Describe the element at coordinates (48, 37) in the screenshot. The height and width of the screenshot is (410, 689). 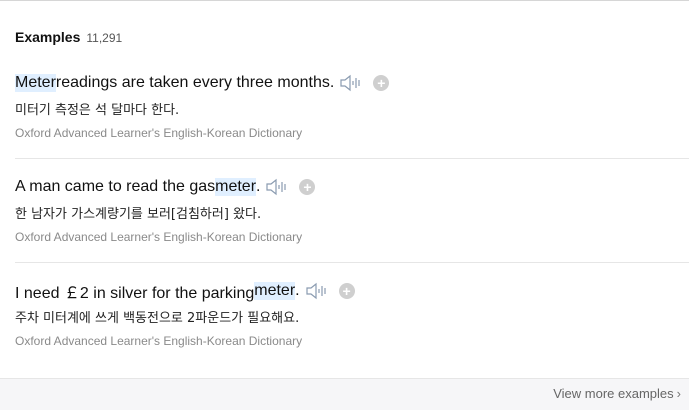
I see `examples-title: Examples` at that location.